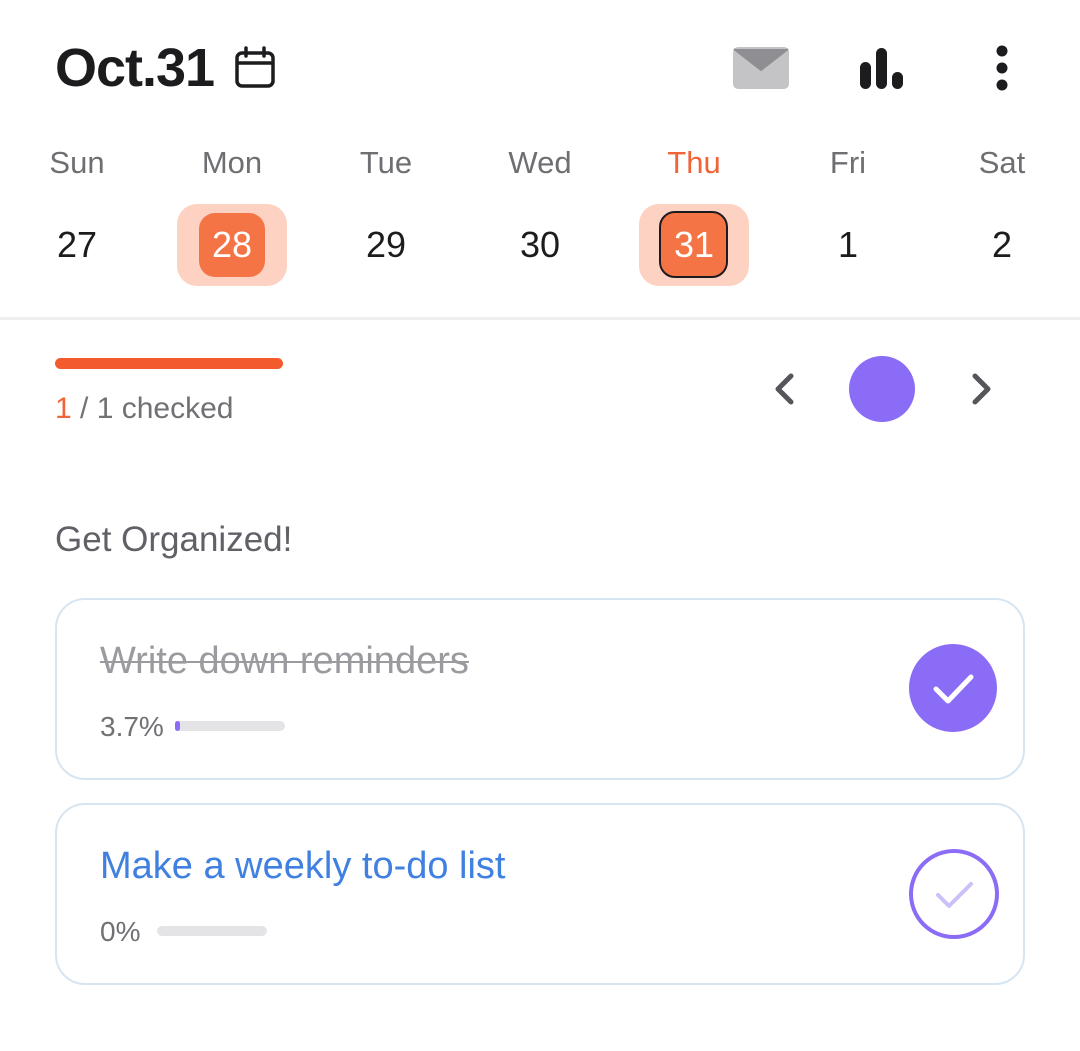 Image resolution: width=1080 pixels, height=1051 pixels. What do you see at coordinates (135, 68) in the screenshot?
I see `date-title: Oct.31` at bounding box center [135, 68].